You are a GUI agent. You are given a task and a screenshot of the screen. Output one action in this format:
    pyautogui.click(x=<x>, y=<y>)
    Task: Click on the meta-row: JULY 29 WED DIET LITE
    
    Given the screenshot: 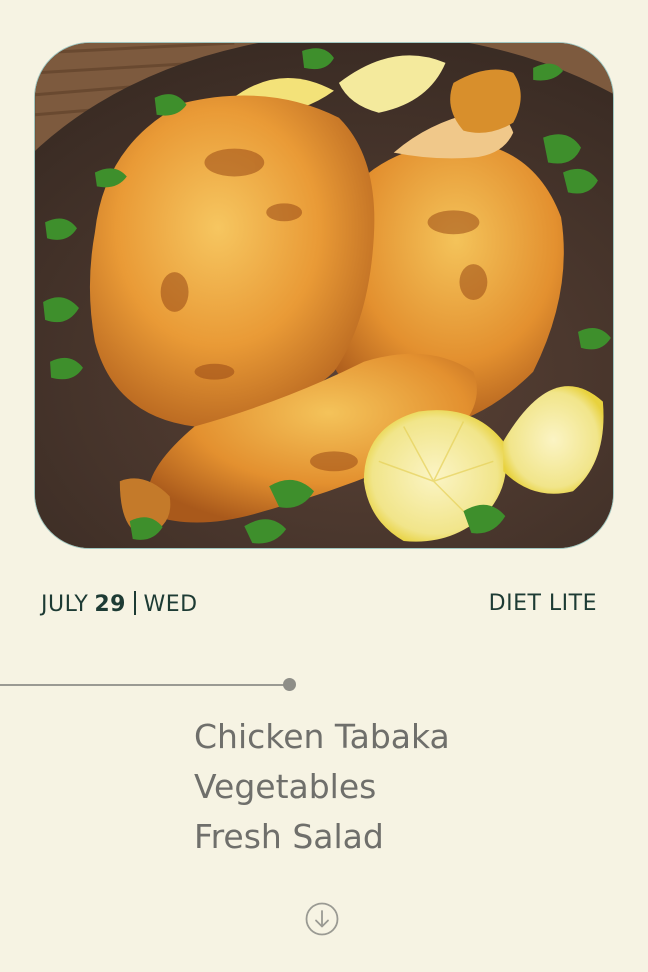 What is the action you would take?
    pyautogui.click(x=319, y=606)
    